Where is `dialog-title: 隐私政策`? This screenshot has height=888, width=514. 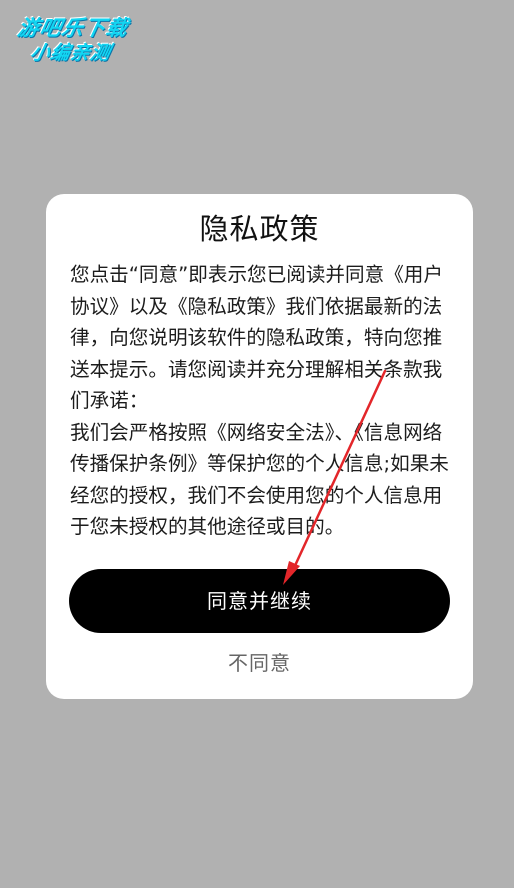 dialog-title: 隐私政策 is located at coordinates (259, 229).